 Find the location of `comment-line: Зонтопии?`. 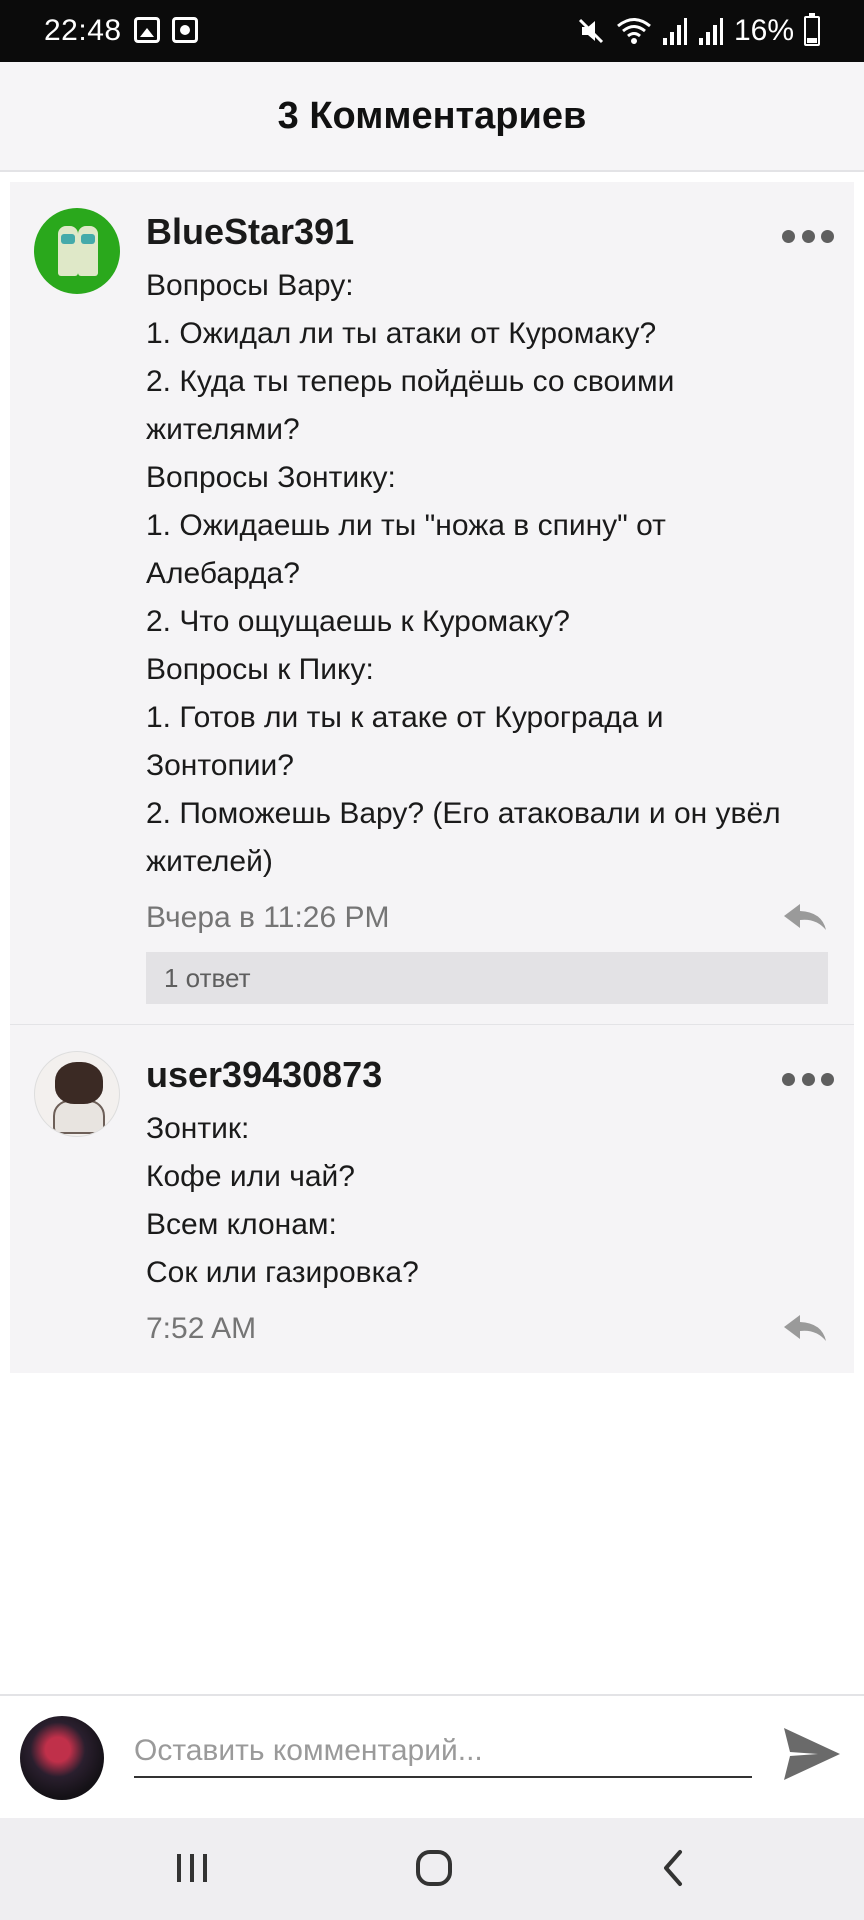

comment-line: Зонтопии? is located at coordinates (220, 765).